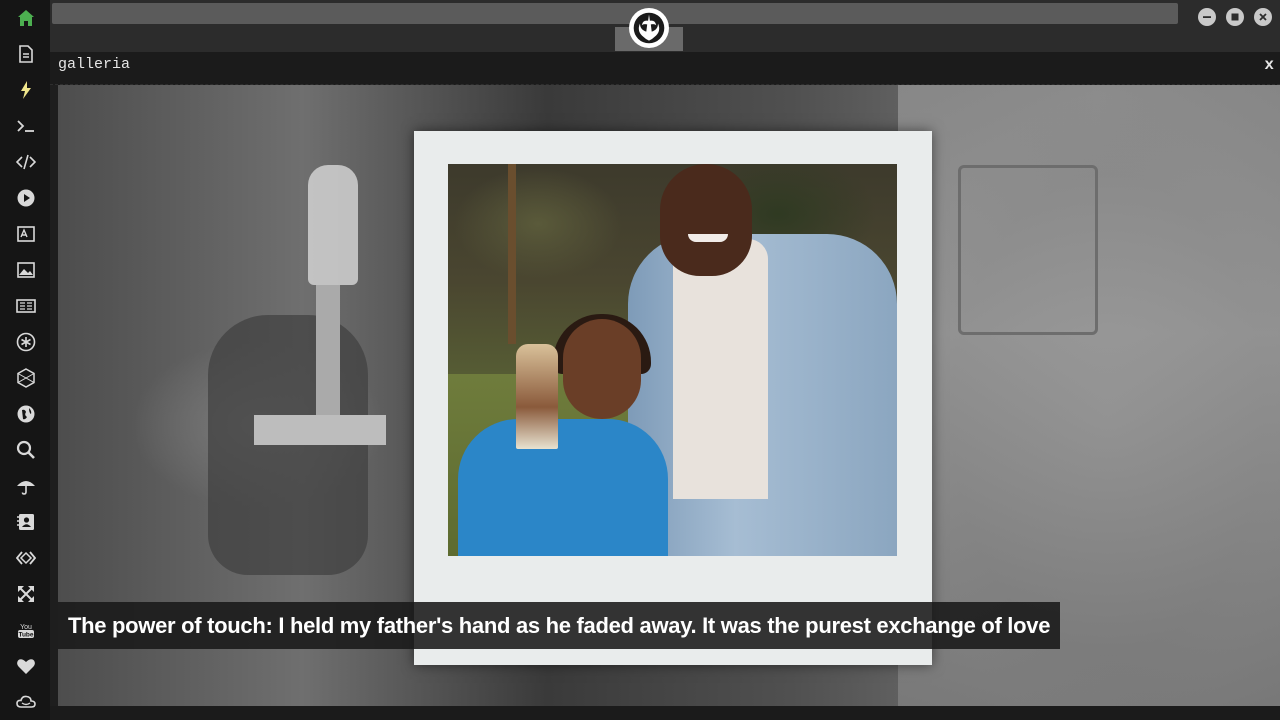  Describe the element at coordinates (26, 450) in the screenshot. I see `search-icon` at that location.